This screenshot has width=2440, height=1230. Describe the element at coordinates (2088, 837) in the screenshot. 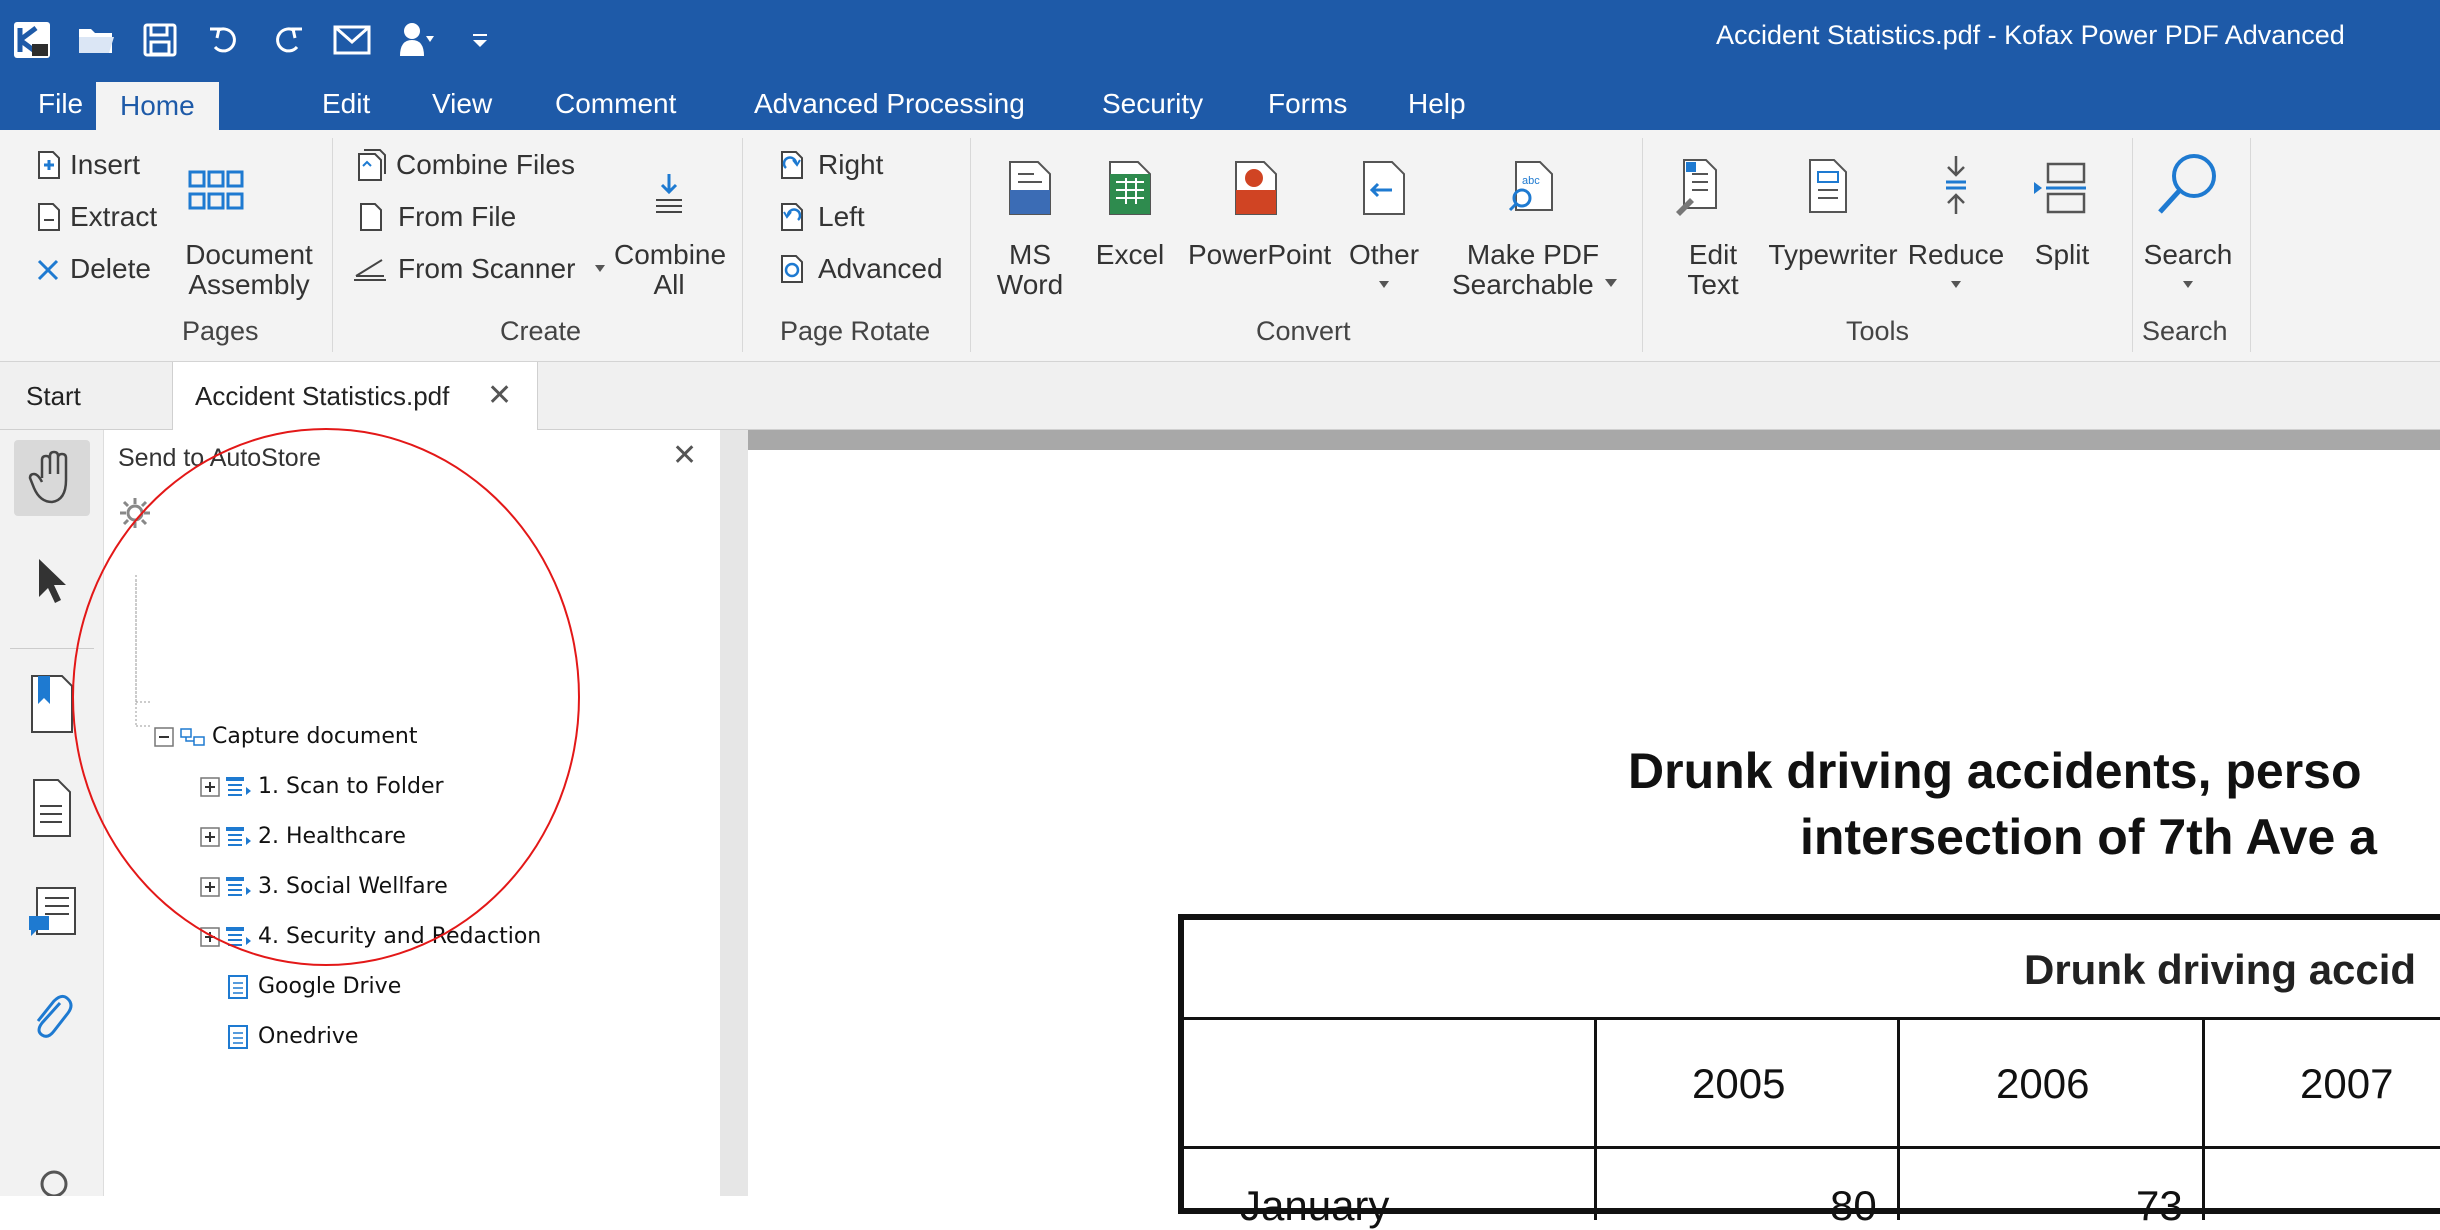

I see `document-subheading: intersection of 7th Ave a` at that location.